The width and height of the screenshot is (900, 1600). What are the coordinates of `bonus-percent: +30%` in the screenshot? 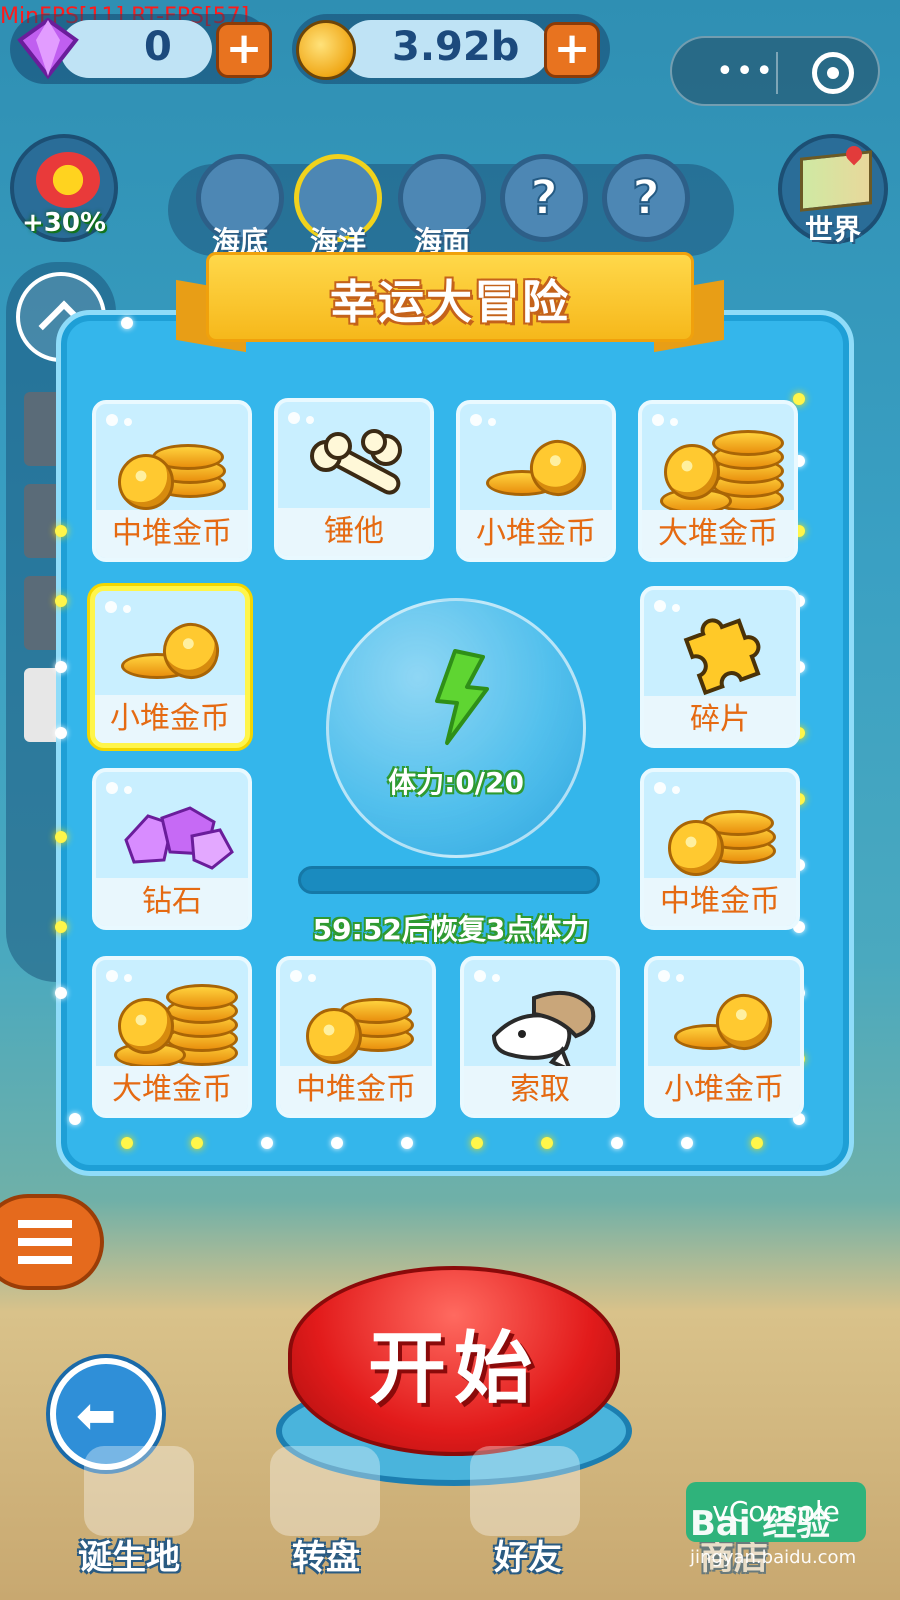 It's located at (64, 223).